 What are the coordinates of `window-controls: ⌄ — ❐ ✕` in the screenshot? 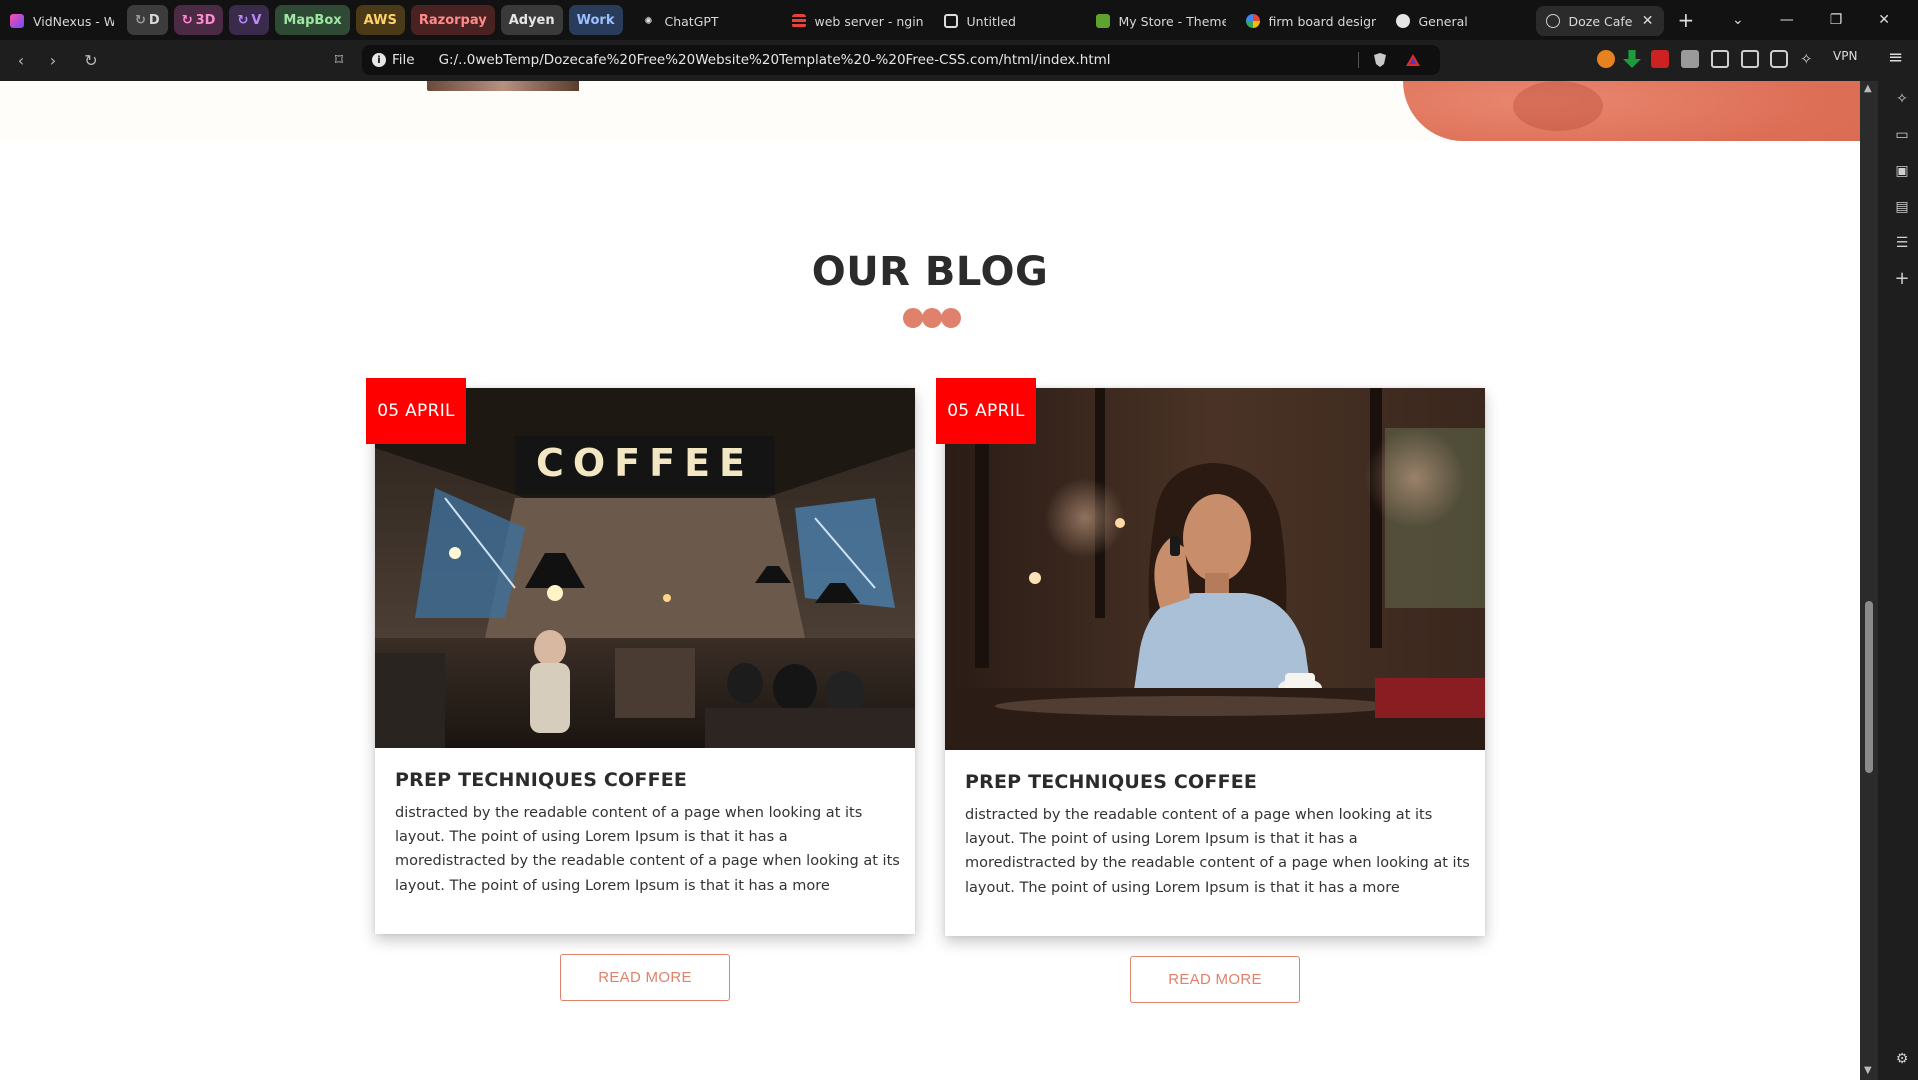 It's located at (1825, 20).